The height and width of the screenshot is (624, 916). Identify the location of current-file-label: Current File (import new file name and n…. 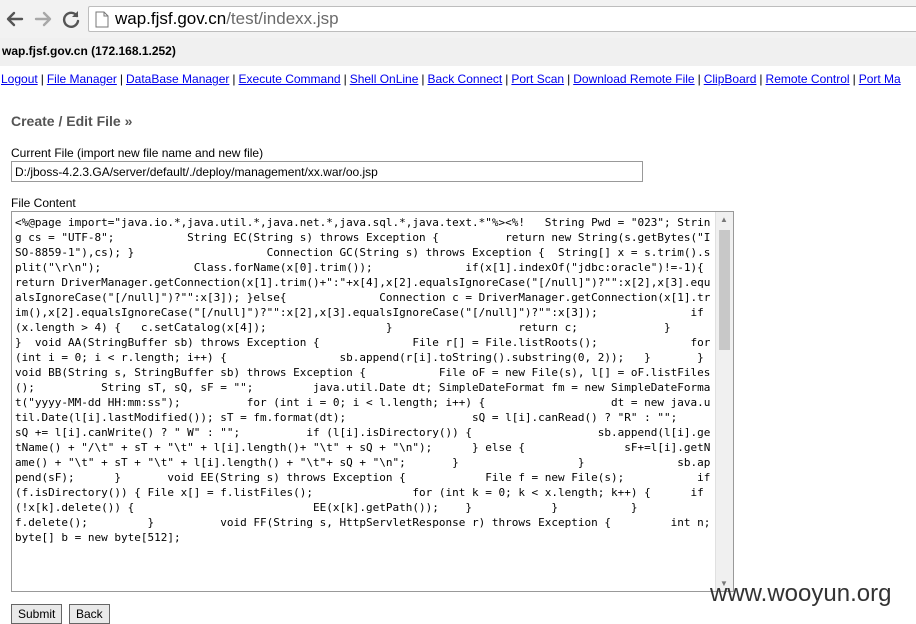
(137, 153).